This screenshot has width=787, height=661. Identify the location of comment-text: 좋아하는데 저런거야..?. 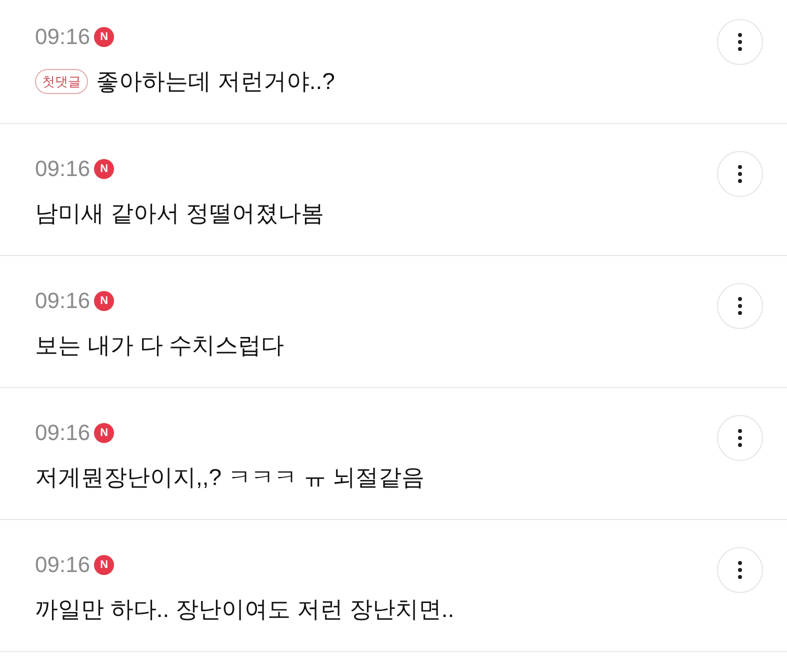
(215, 81).